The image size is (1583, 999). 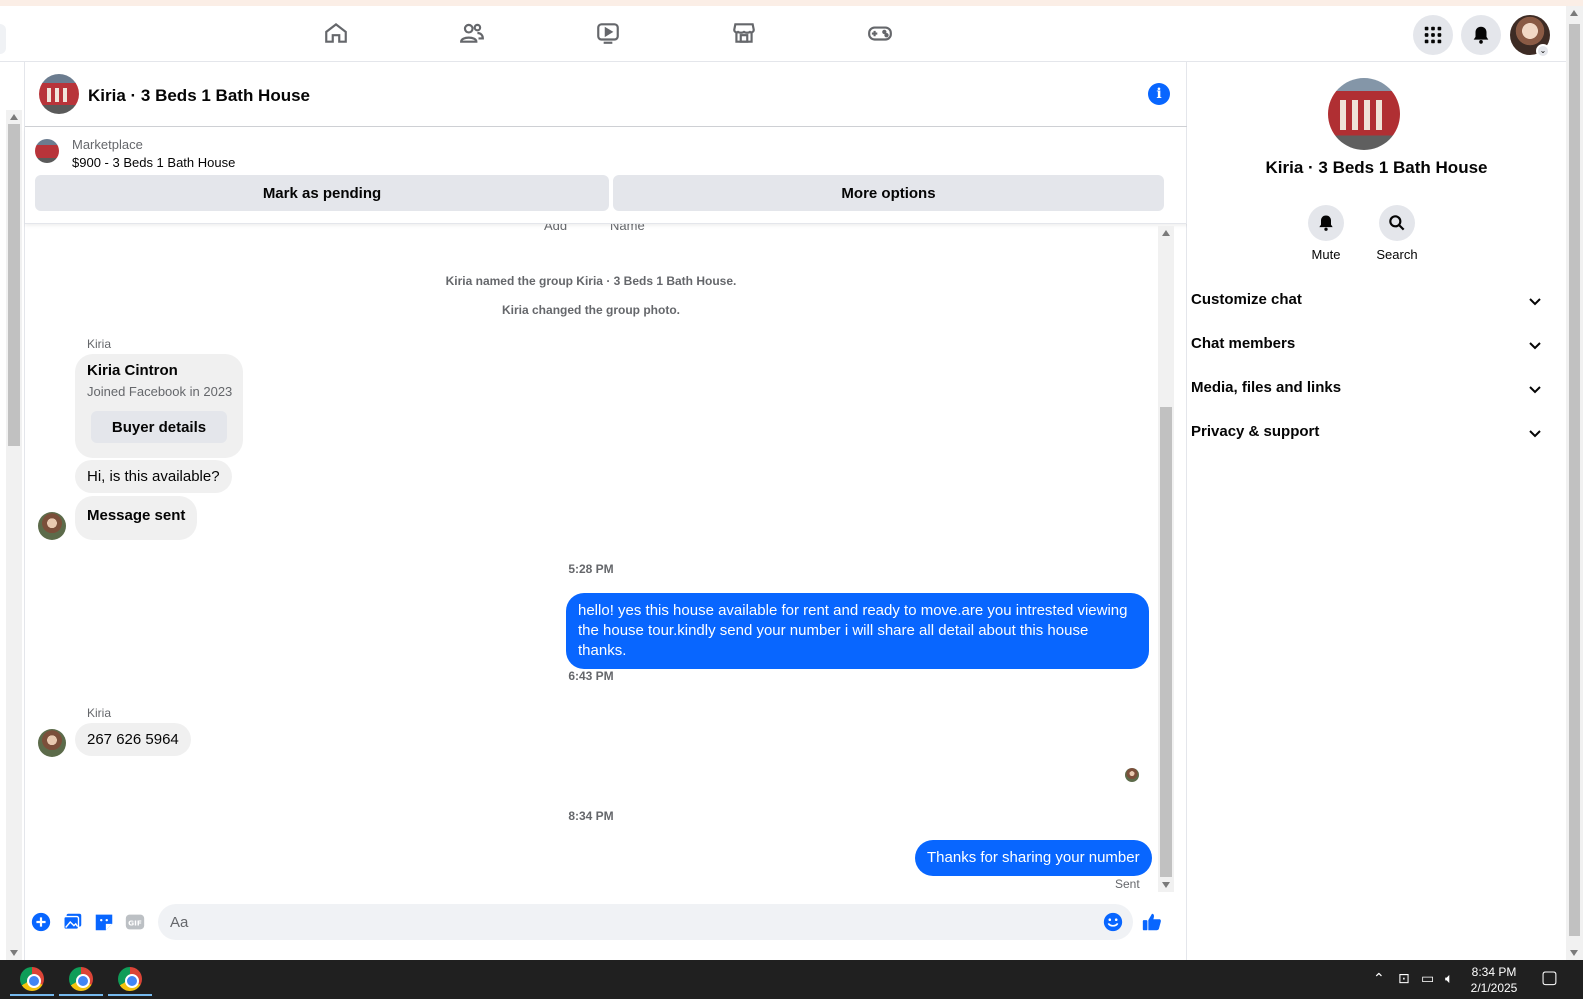 What do you see at coordinates (199, 96) in the screenshot?
I see `chat-title: Kiria · 3 Beds 1 Bath House` at bounding box center [199, 96].